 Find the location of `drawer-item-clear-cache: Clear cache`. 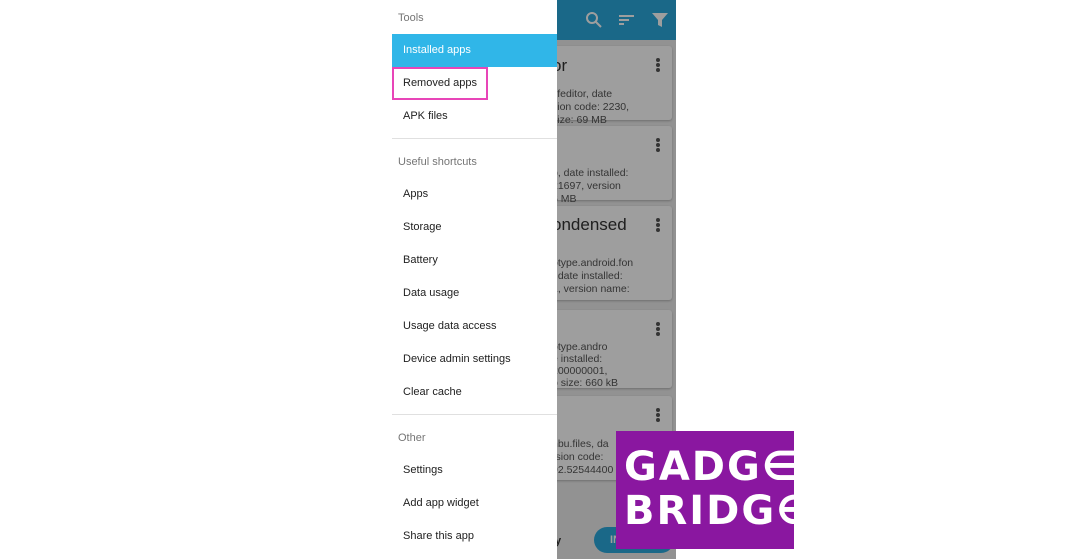

drawer-item-clear-cache: Clear cache is located at coordinates (474, 392).